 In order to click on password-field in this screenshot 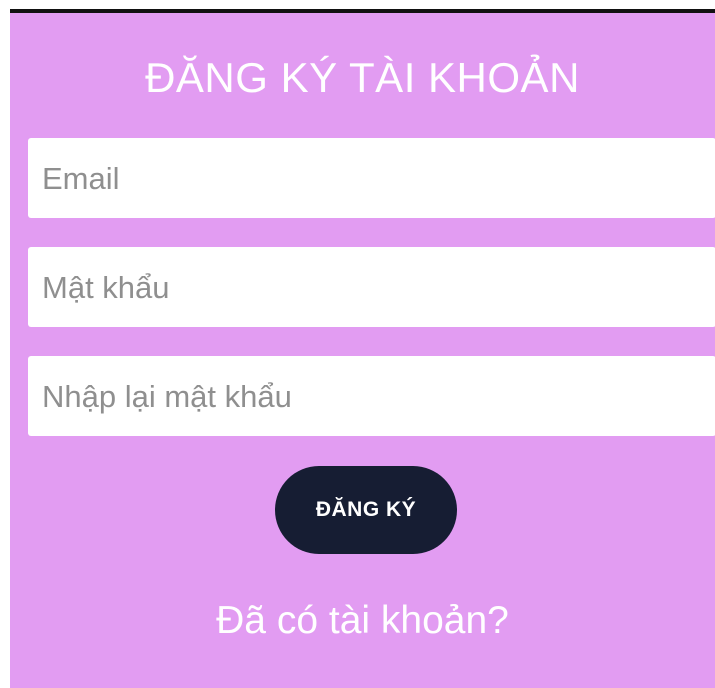, I will do `click(371, 288)`.